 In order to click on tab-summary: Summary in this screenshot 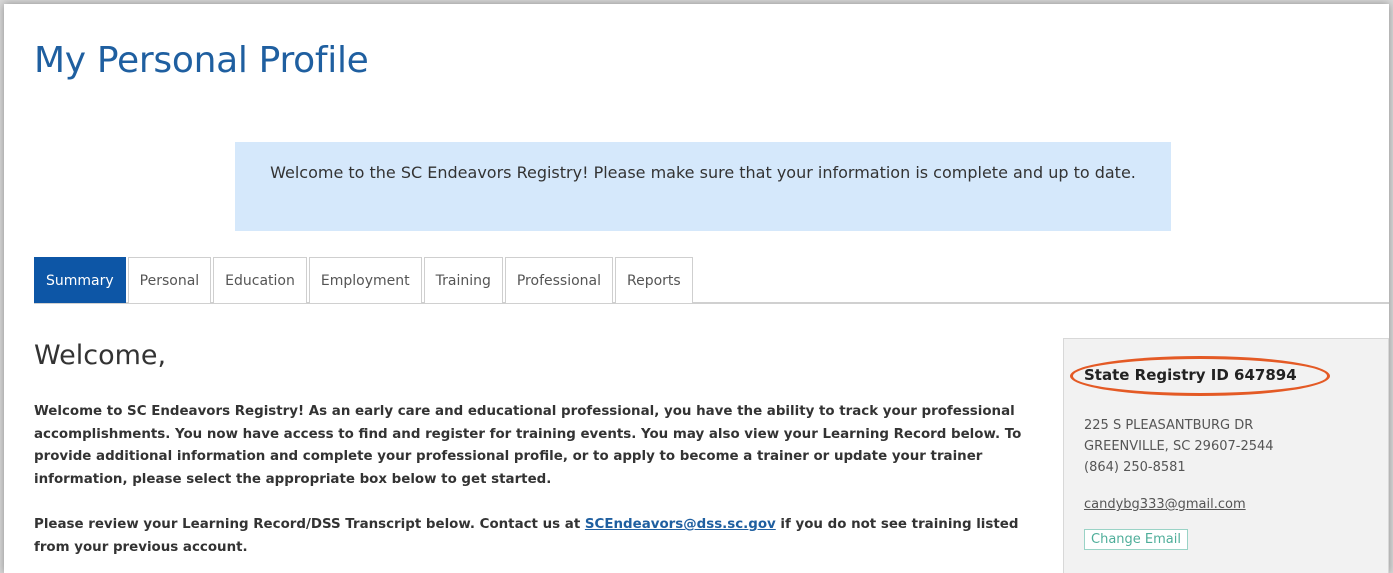, I will do `click(80, 280)`.